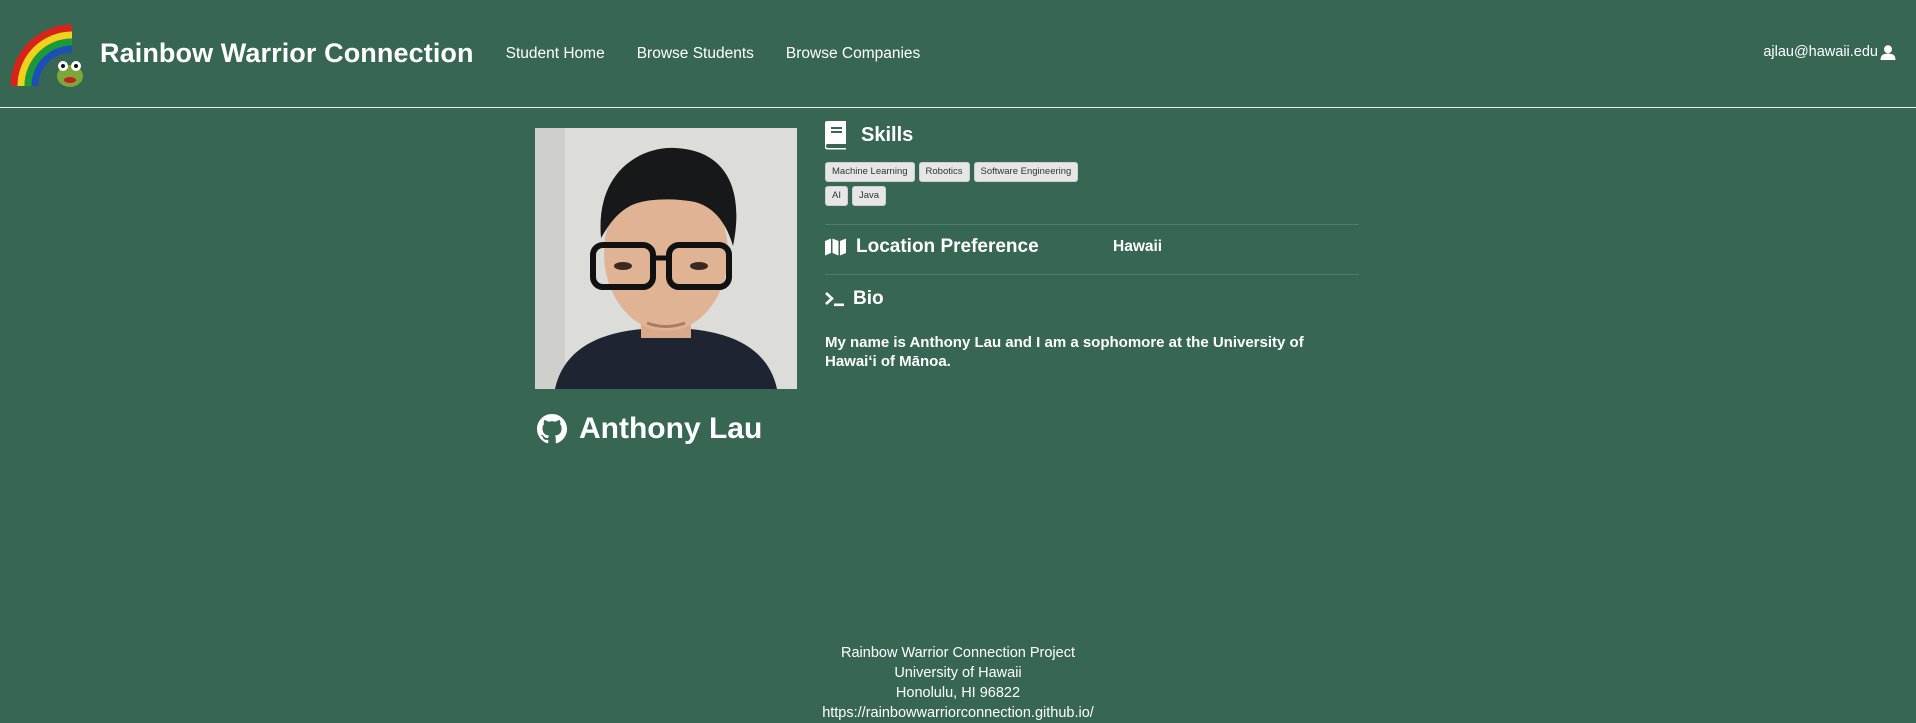 Image resolution: width=1916 pixels, height=723 pixels. Describe the element at coordinates (1092, 135) in the screenshot. I see `skills-header: Skills` at that location.